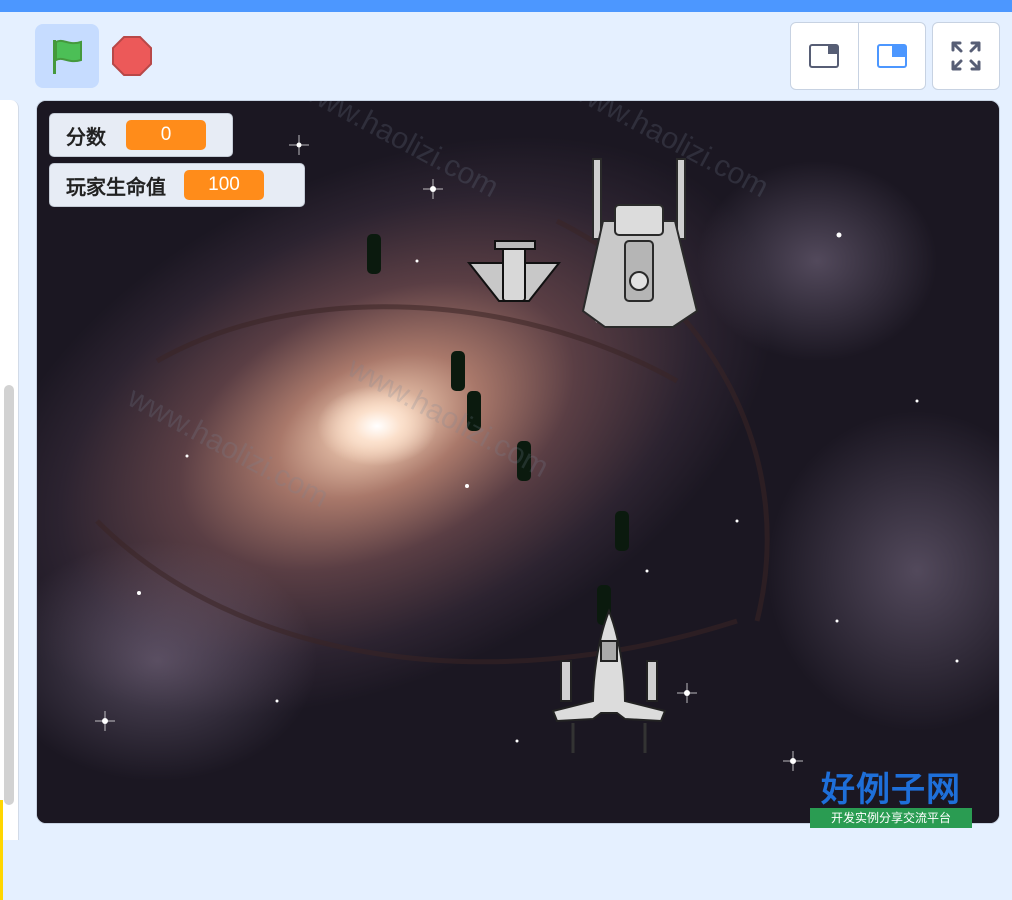  I want to click on green-flag-icon, so click(67, 56).